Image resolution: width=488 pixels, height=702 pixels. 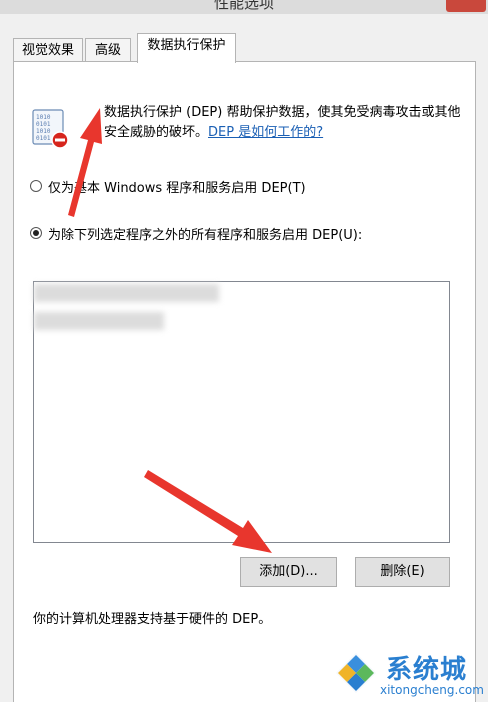 I want to click on watermark-en: xitongcheng.com, so click(x=432, y=690).